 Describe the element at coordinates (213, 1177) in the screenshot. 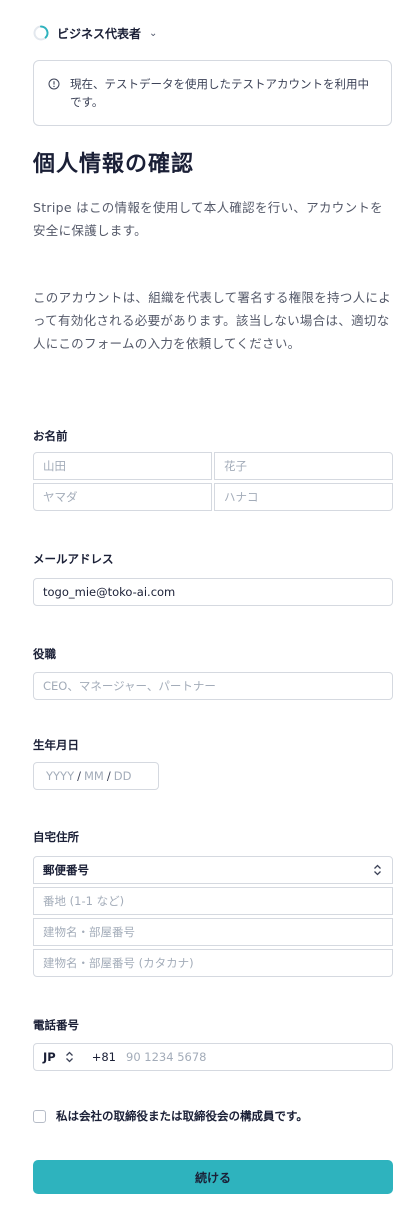

I see `continue-button: 続ける` at that location.